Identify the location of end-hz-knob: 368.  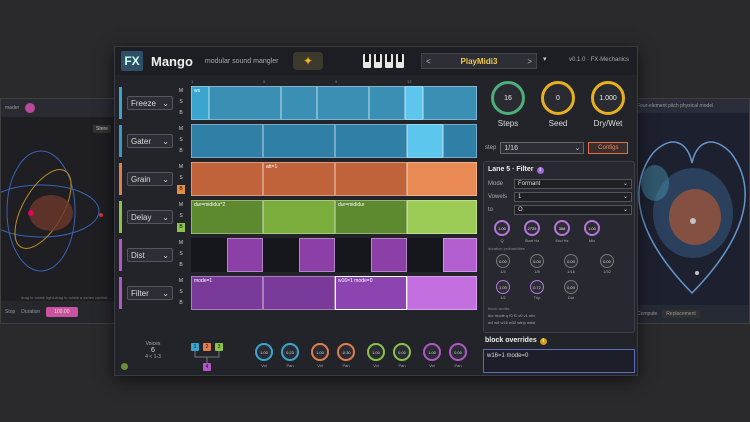
(562, 228).